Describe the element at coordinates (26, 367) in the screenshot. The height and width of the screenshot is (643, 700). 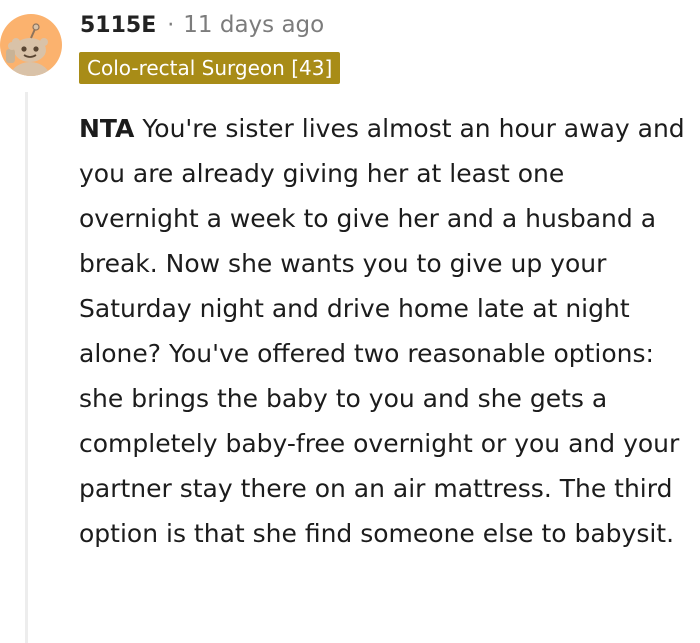
I see `thread-collapse-line` at that location.